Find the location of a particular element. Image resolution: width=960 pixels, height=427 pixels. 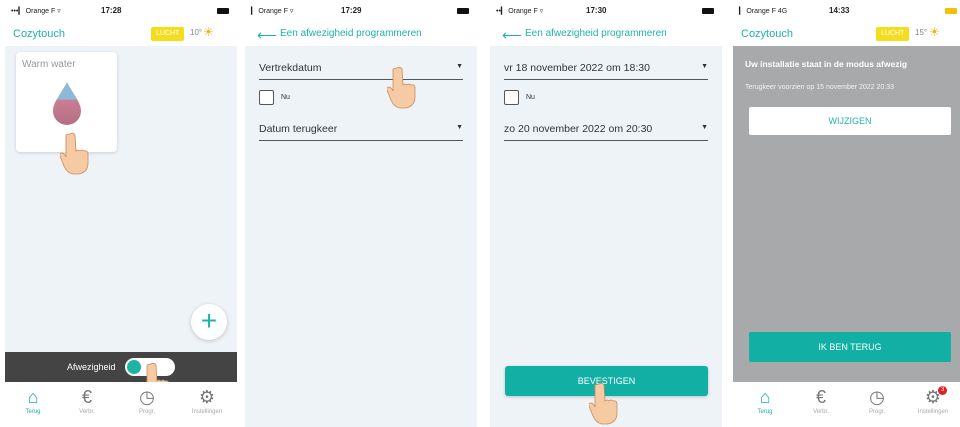

carrier-label: •••▎ Orange F ▿ is located at coordinates (36, 11).